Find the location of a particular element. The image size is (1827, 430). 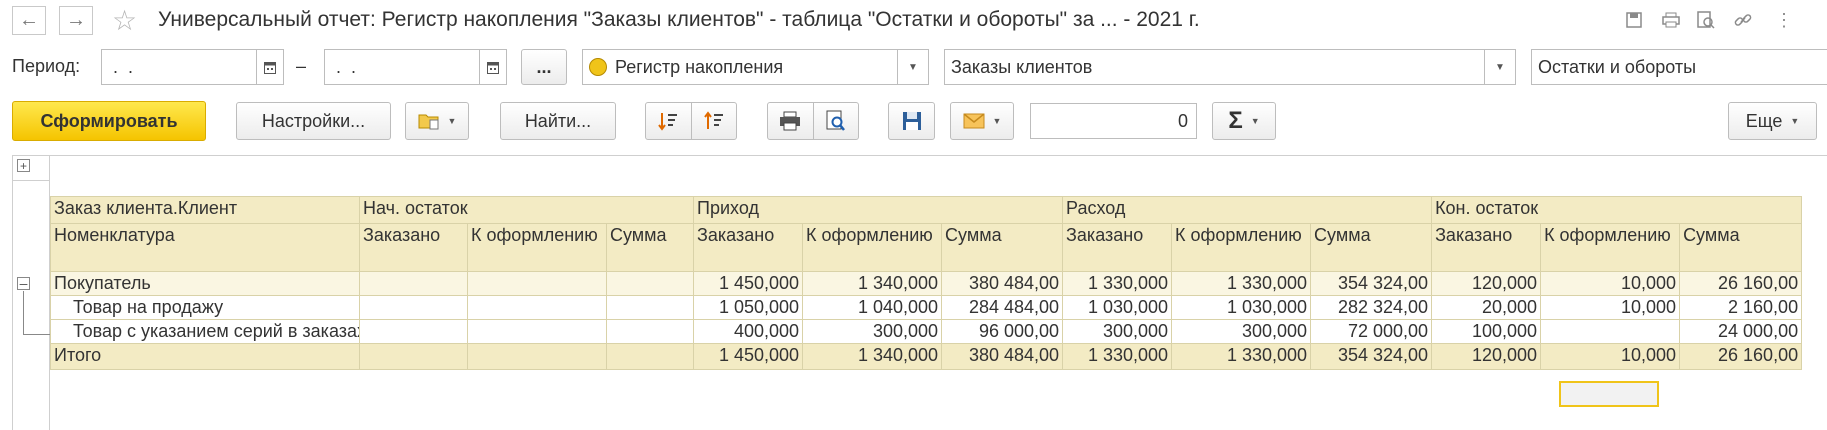

more-vertical-icon: ⋮ is located at coordinates (1784, 20).